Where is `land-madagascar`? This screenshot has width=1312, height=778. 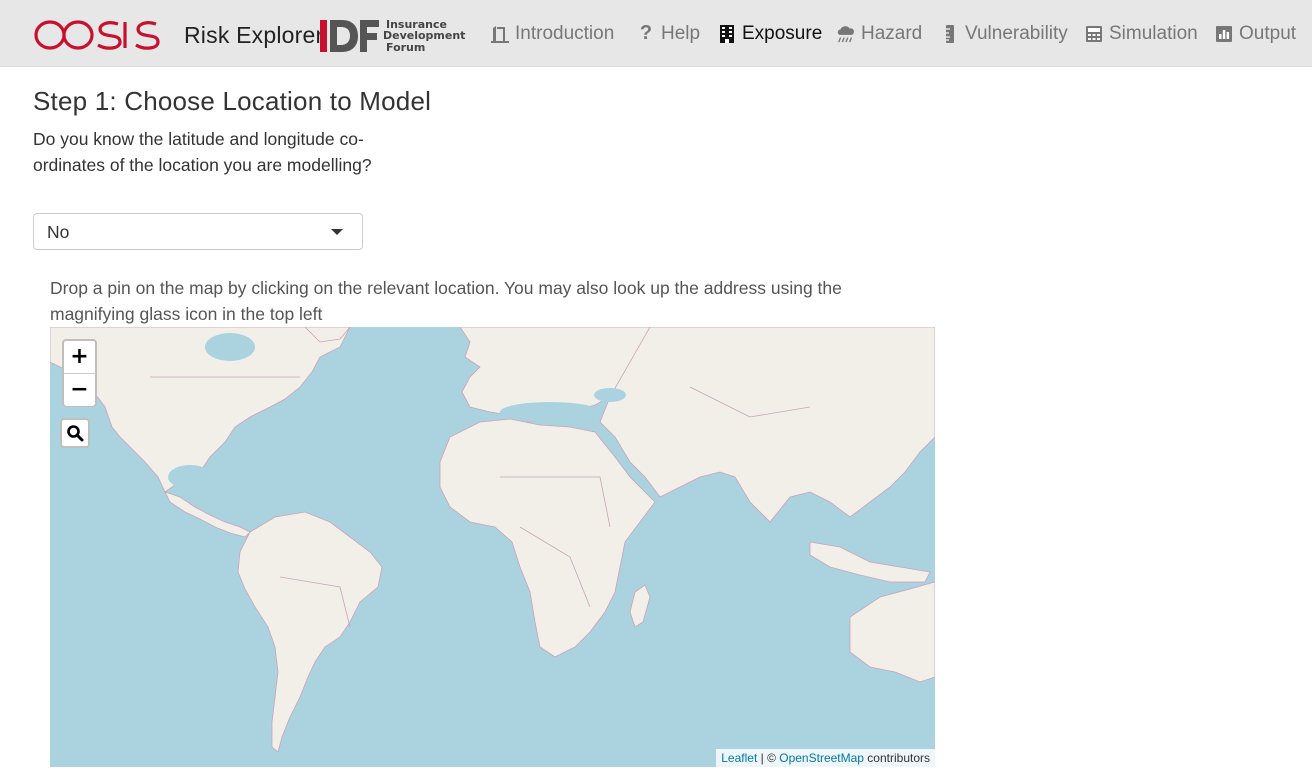
land-madagascar is located at coordinates (640, 606).